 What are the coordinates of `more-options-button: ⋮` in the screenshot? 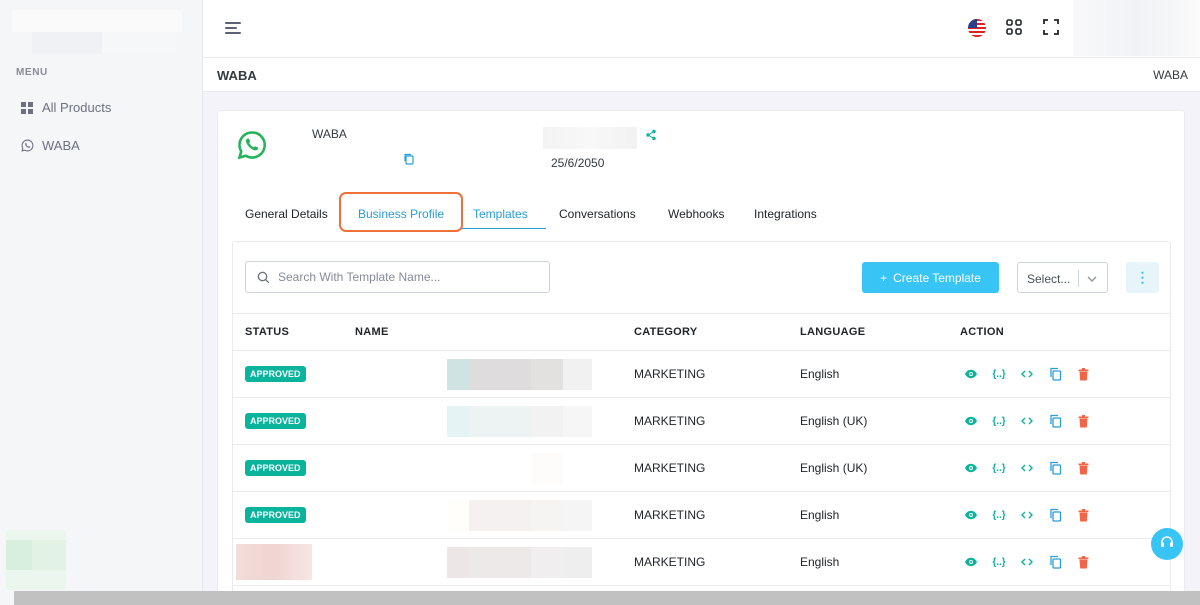 It's located at (1142, 277).